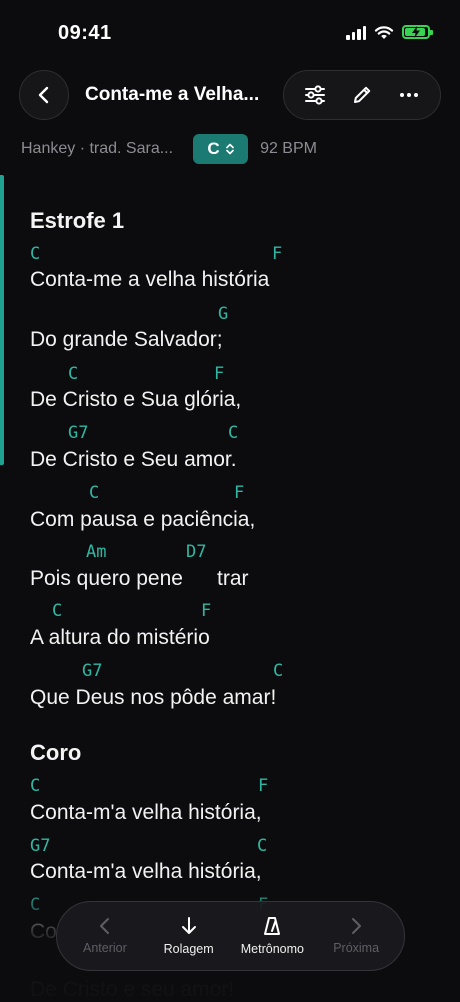  Describe the element at coordinates (136, 399) in the screenshot. I see `lyric-line: De Cristo e Sua glória,` at that location.